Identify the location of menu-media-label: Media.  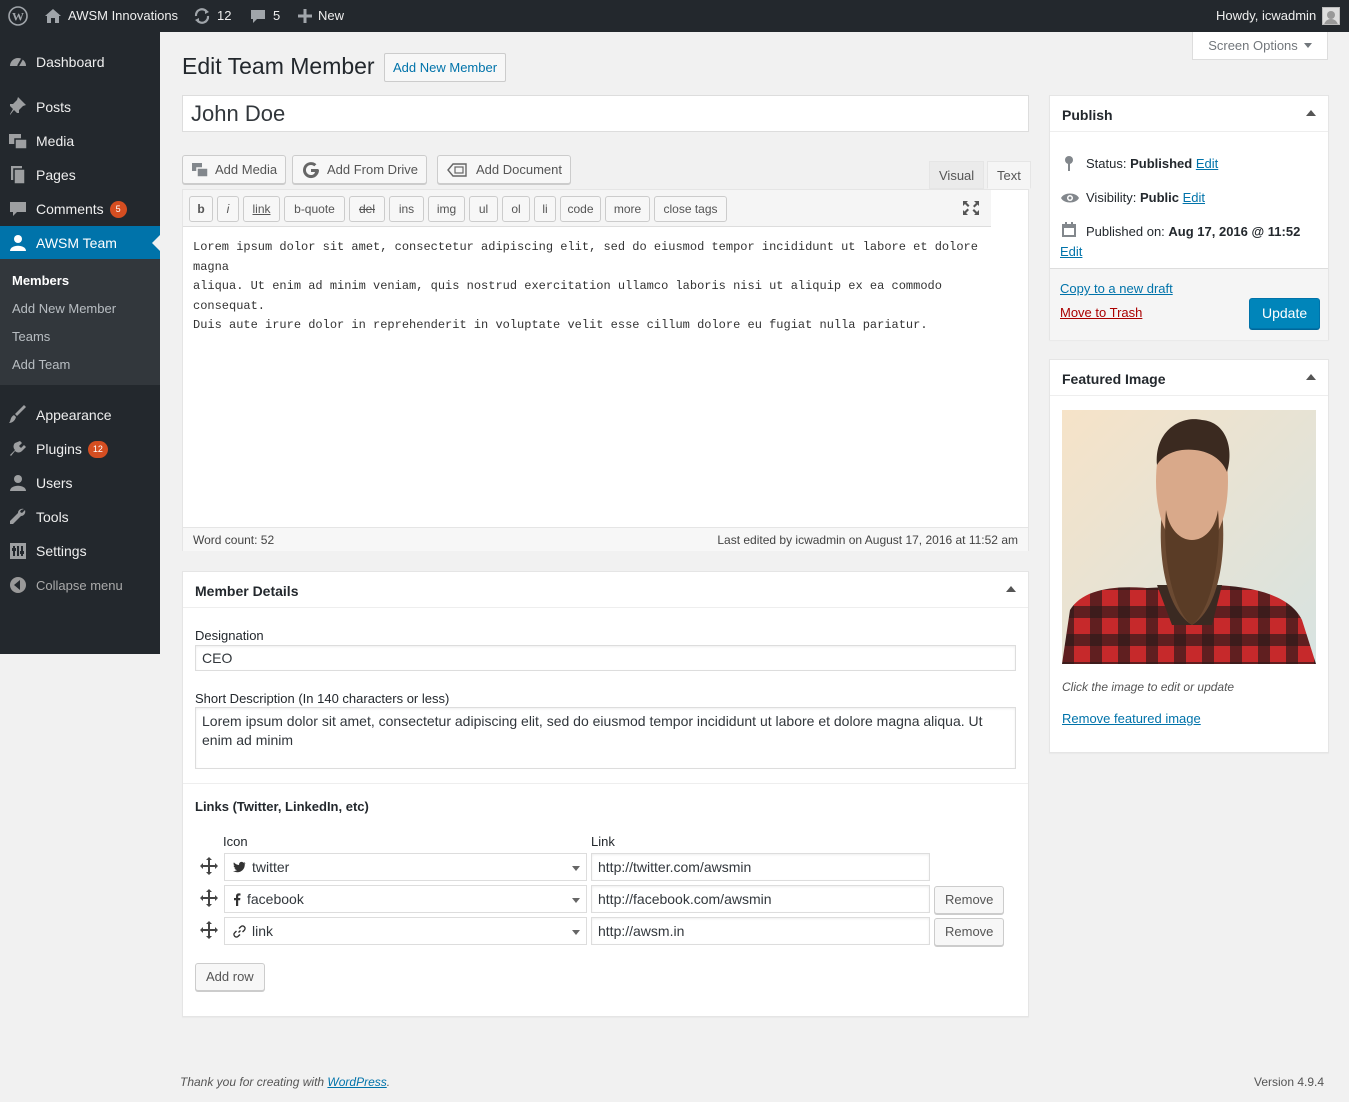
(55, 141).